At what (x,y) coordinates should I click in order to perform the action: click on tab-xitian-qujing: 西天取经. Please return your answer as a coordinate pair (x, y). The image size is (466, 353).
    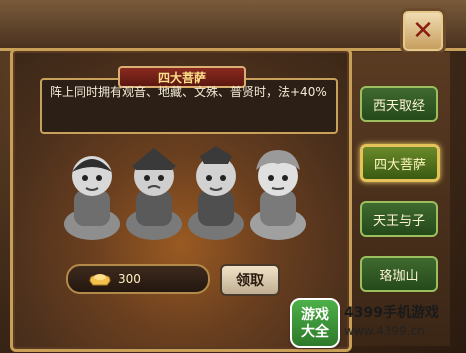
    Looking at the image, I should click on (399, 104).